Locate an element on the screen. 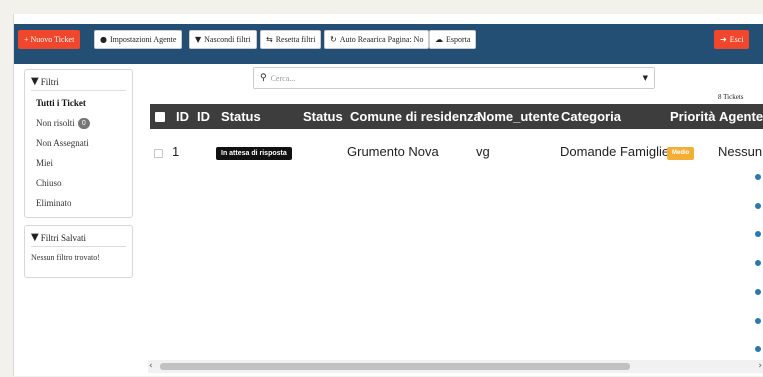 The width and height of the screenshot is (763, 377). agent-settings-button: ● Impostazioni Agente is located at coordinates (138, 39).